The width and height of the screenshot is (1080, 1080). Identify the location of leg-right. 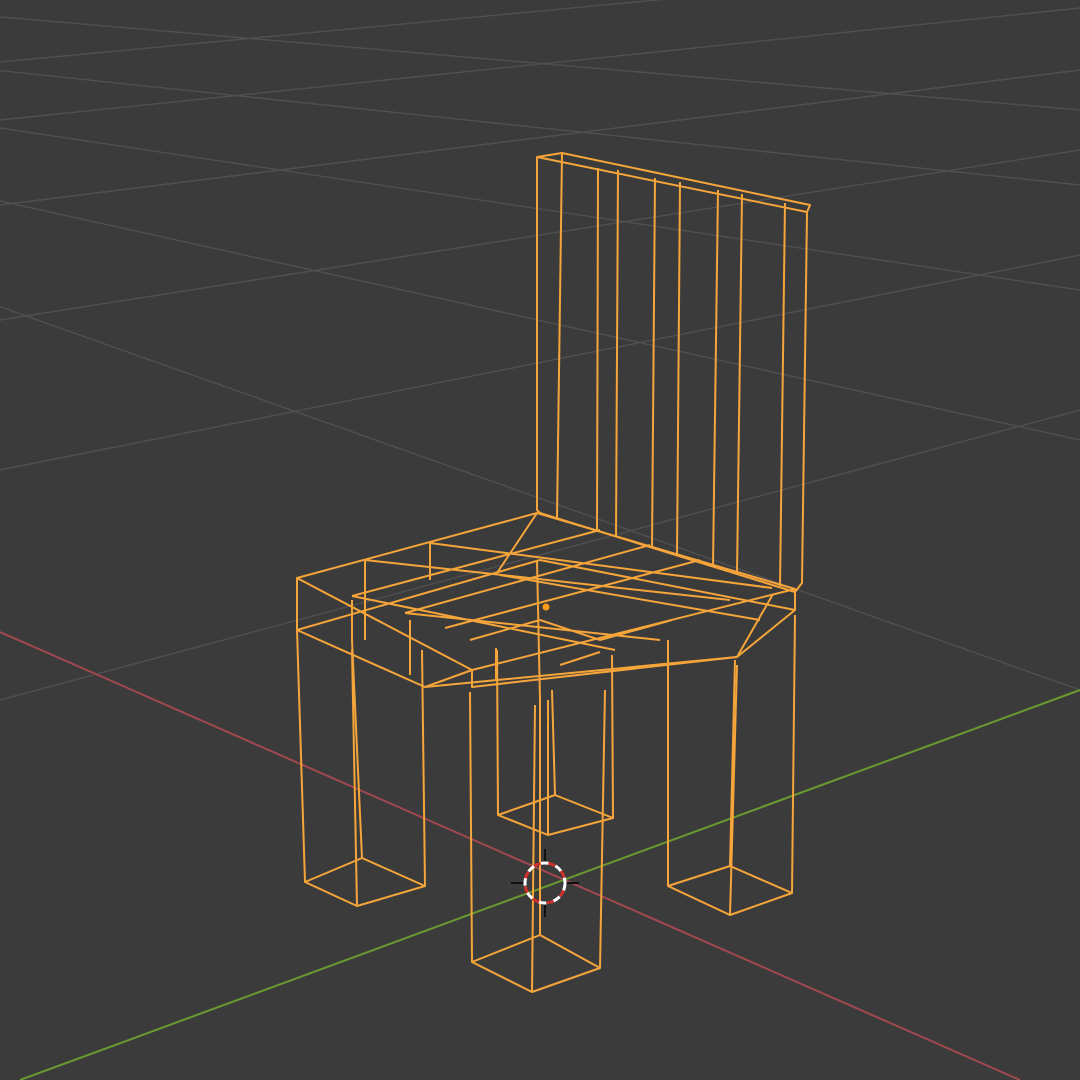
(731, 765).